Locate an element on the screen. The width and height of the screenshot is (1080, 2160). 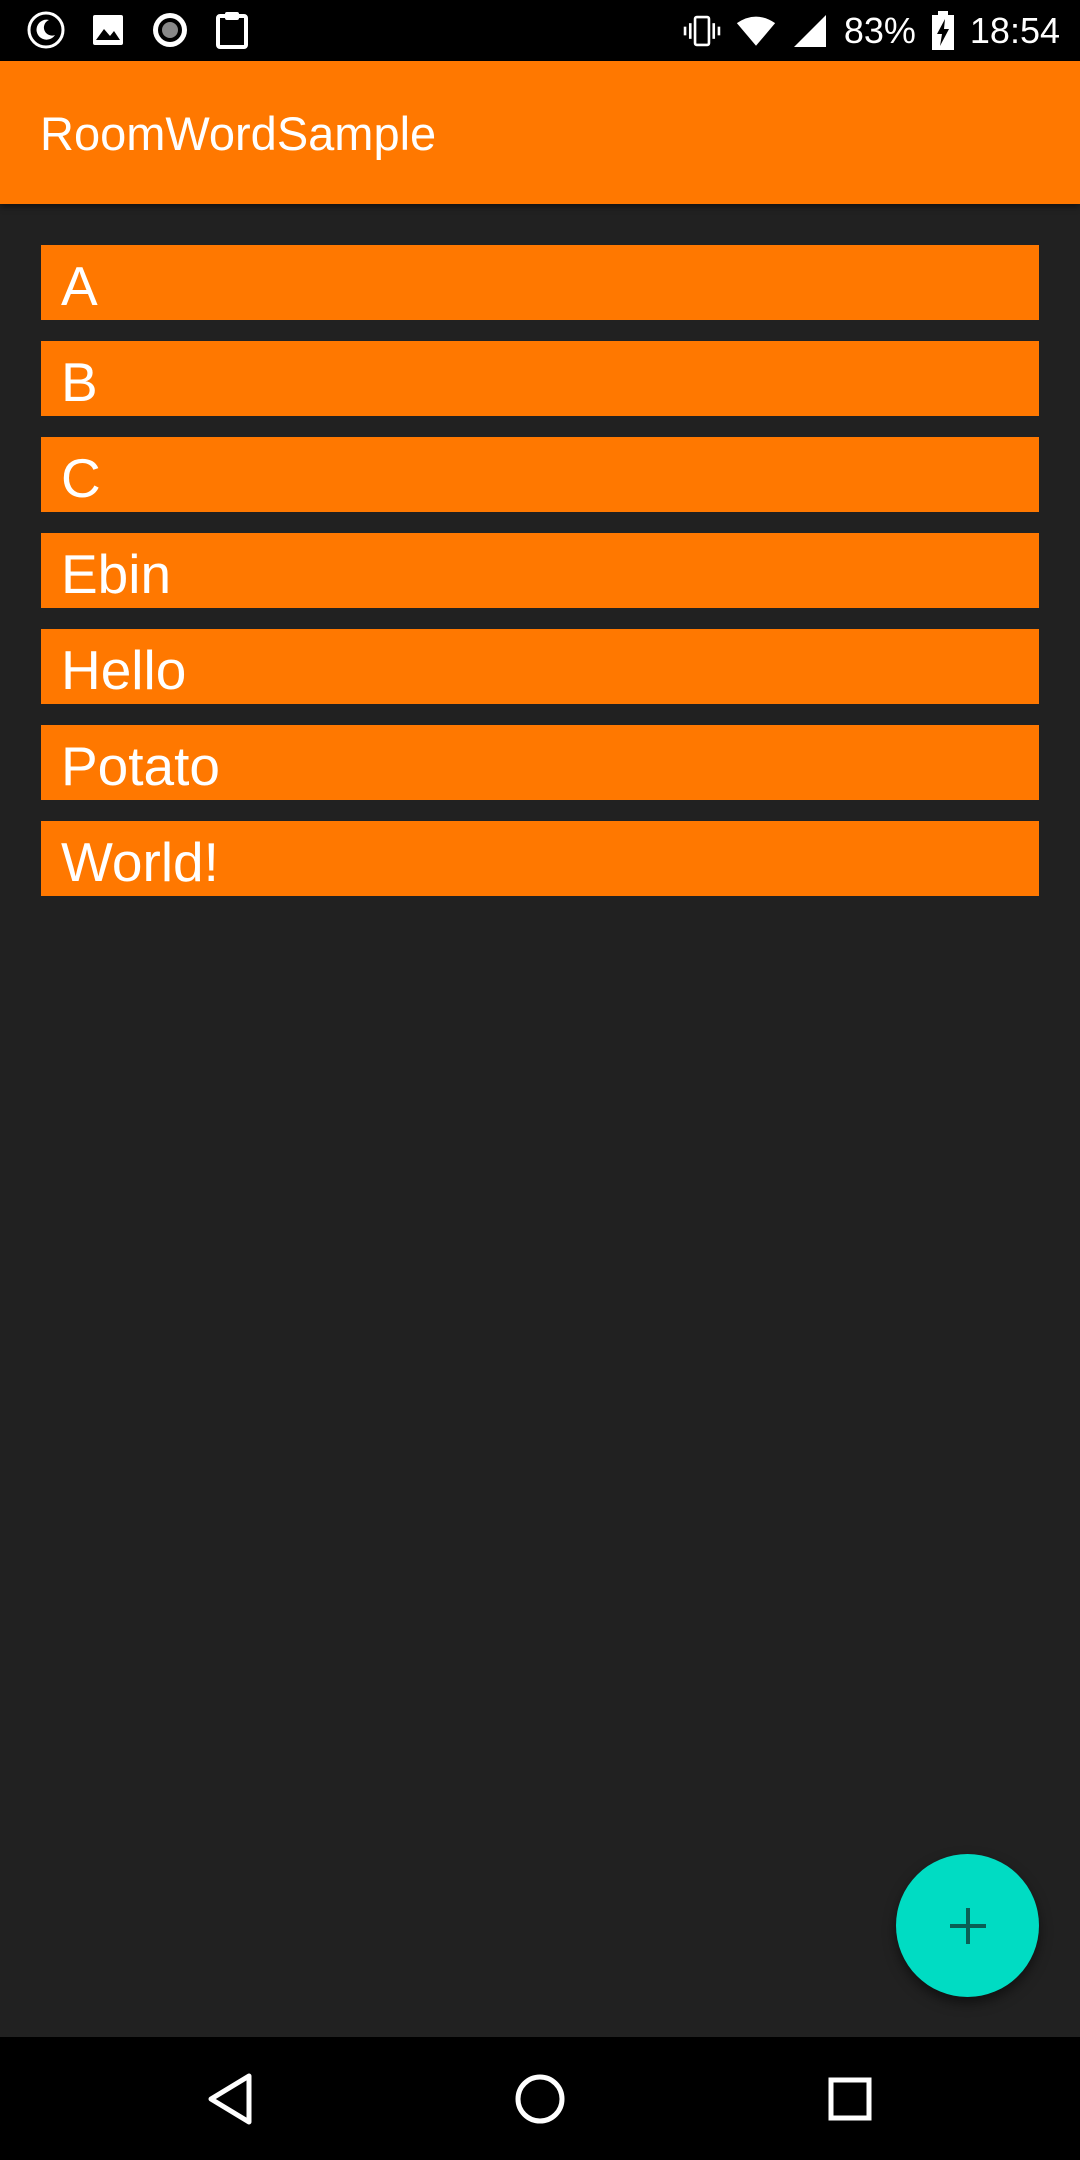
app-bar: RoomWordSample is located at coordinates (540, 132).